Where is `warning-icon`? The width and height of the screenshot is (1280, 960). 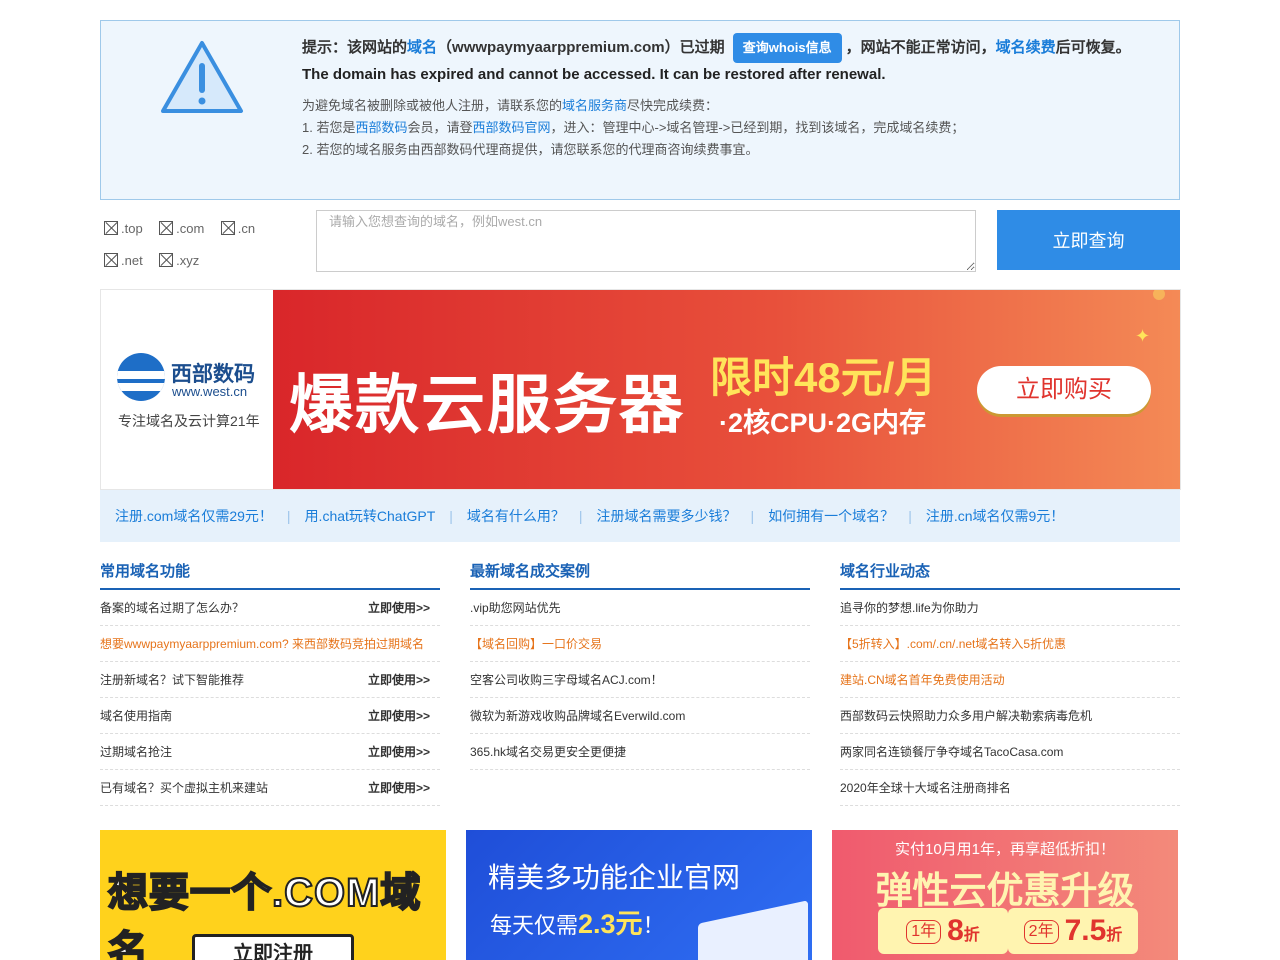
warning-icon is located at coordinates (202, 77).